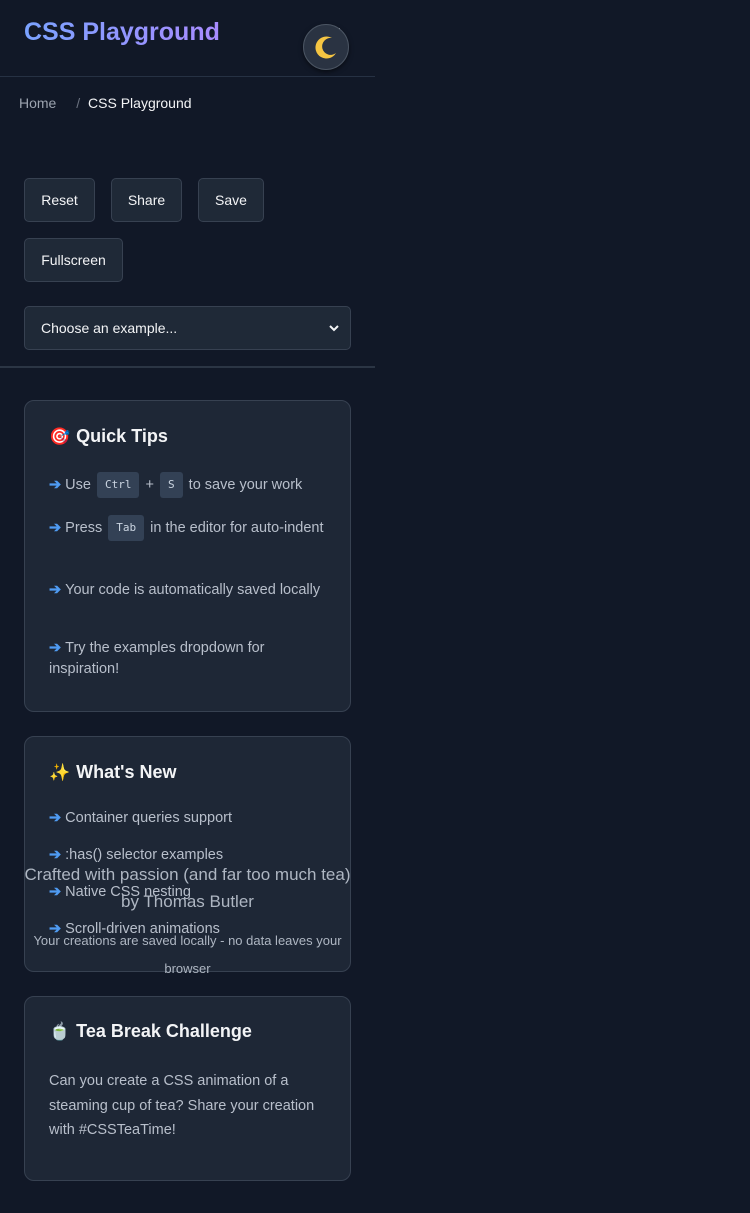 The image size is (750, 1213). What do you see at coordinates (60, 1031) in the screenshot?
I see `tea-icon: 🍵` at bounding box center [60, 1031].